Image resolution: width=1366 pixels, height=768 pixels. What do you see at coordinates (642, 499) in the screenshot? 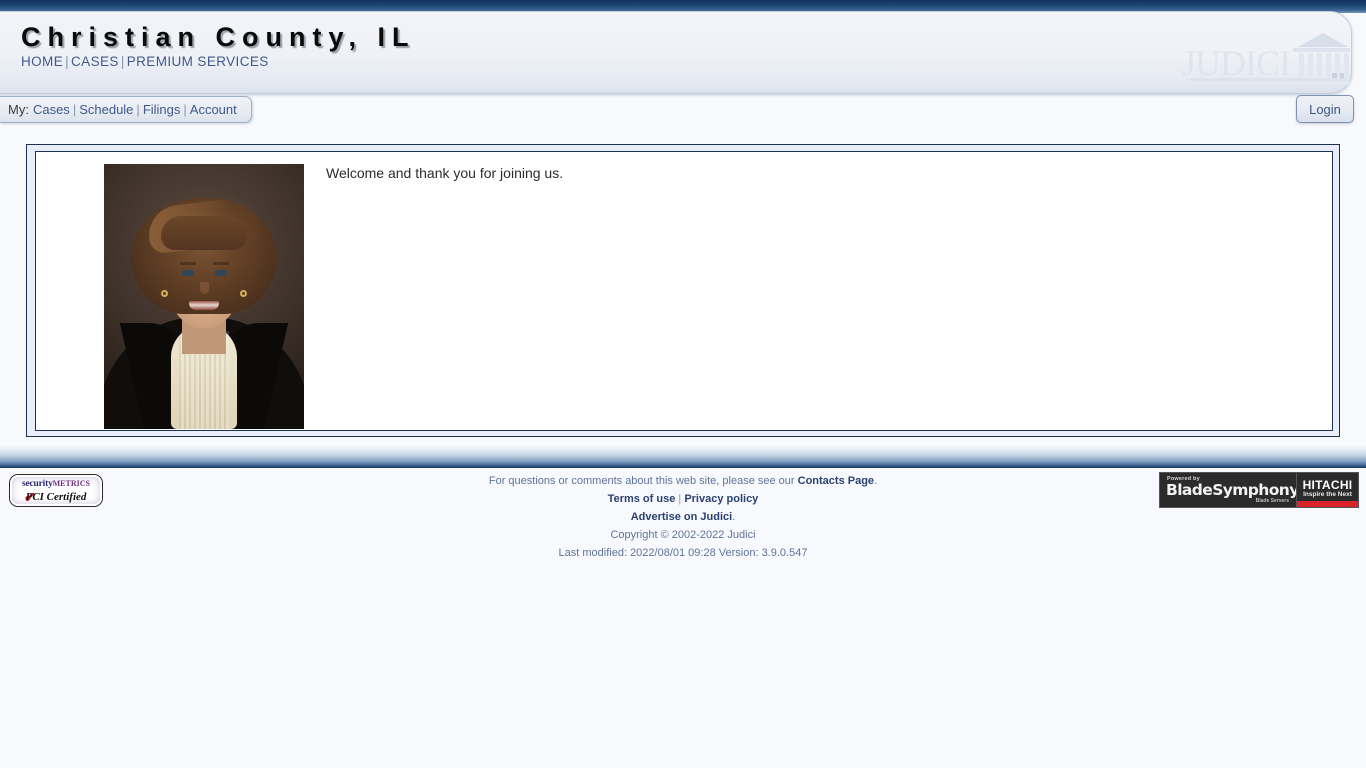
I see `terms-of-use-link: Terms of use` at bounding box center [642, 499].